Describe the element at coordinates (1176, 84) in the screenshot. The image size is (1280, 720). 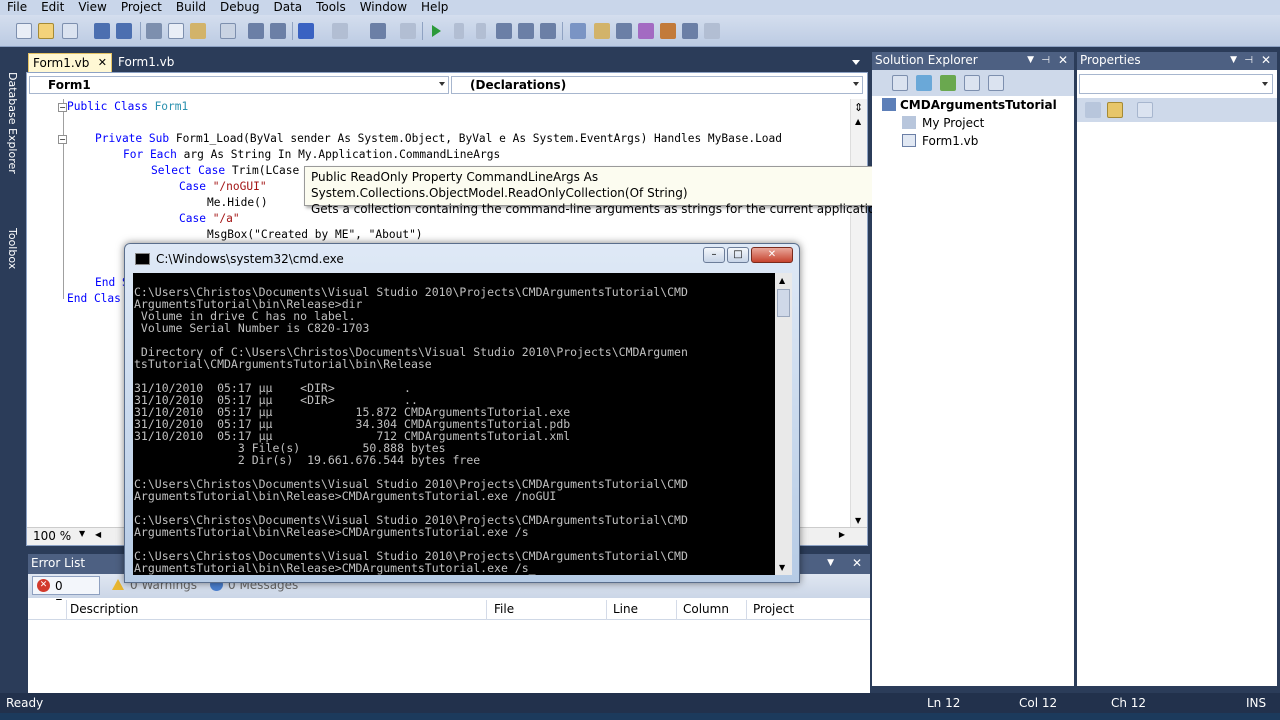
I see `object-selector` at that location.